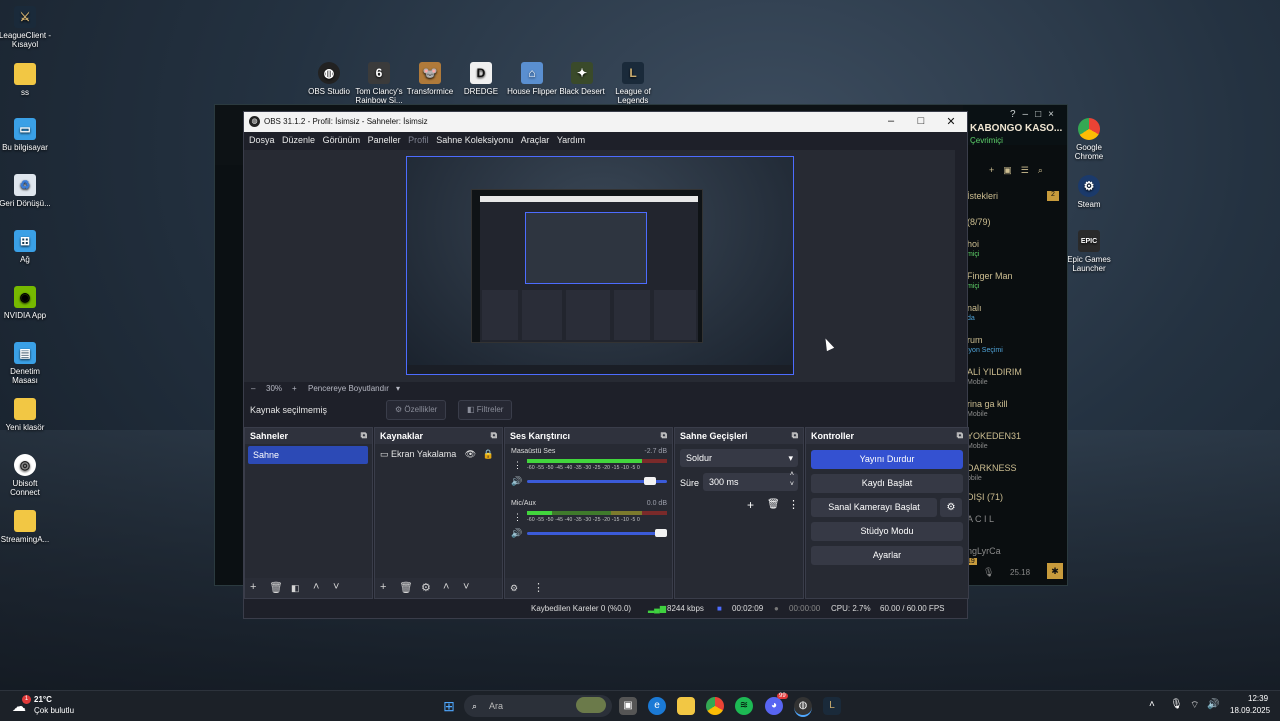 This screenshot has height=721, width=1280. I want to click on obs-icon: ◍, so click(803, 707).